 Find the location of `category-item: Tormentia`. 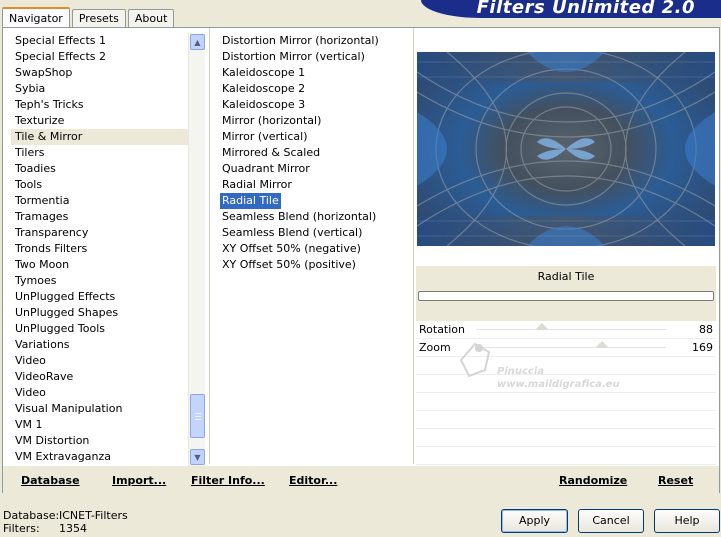

category-item: Tormentia is located at coordinates (101, 201).